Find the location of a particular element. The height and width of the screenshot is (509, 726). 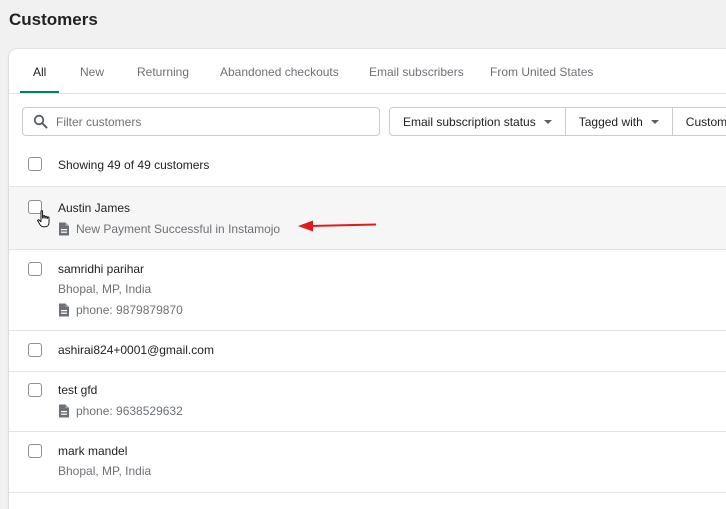

customer-note: New Payment Successful in Instamojo is located at coordinates (169, 229).